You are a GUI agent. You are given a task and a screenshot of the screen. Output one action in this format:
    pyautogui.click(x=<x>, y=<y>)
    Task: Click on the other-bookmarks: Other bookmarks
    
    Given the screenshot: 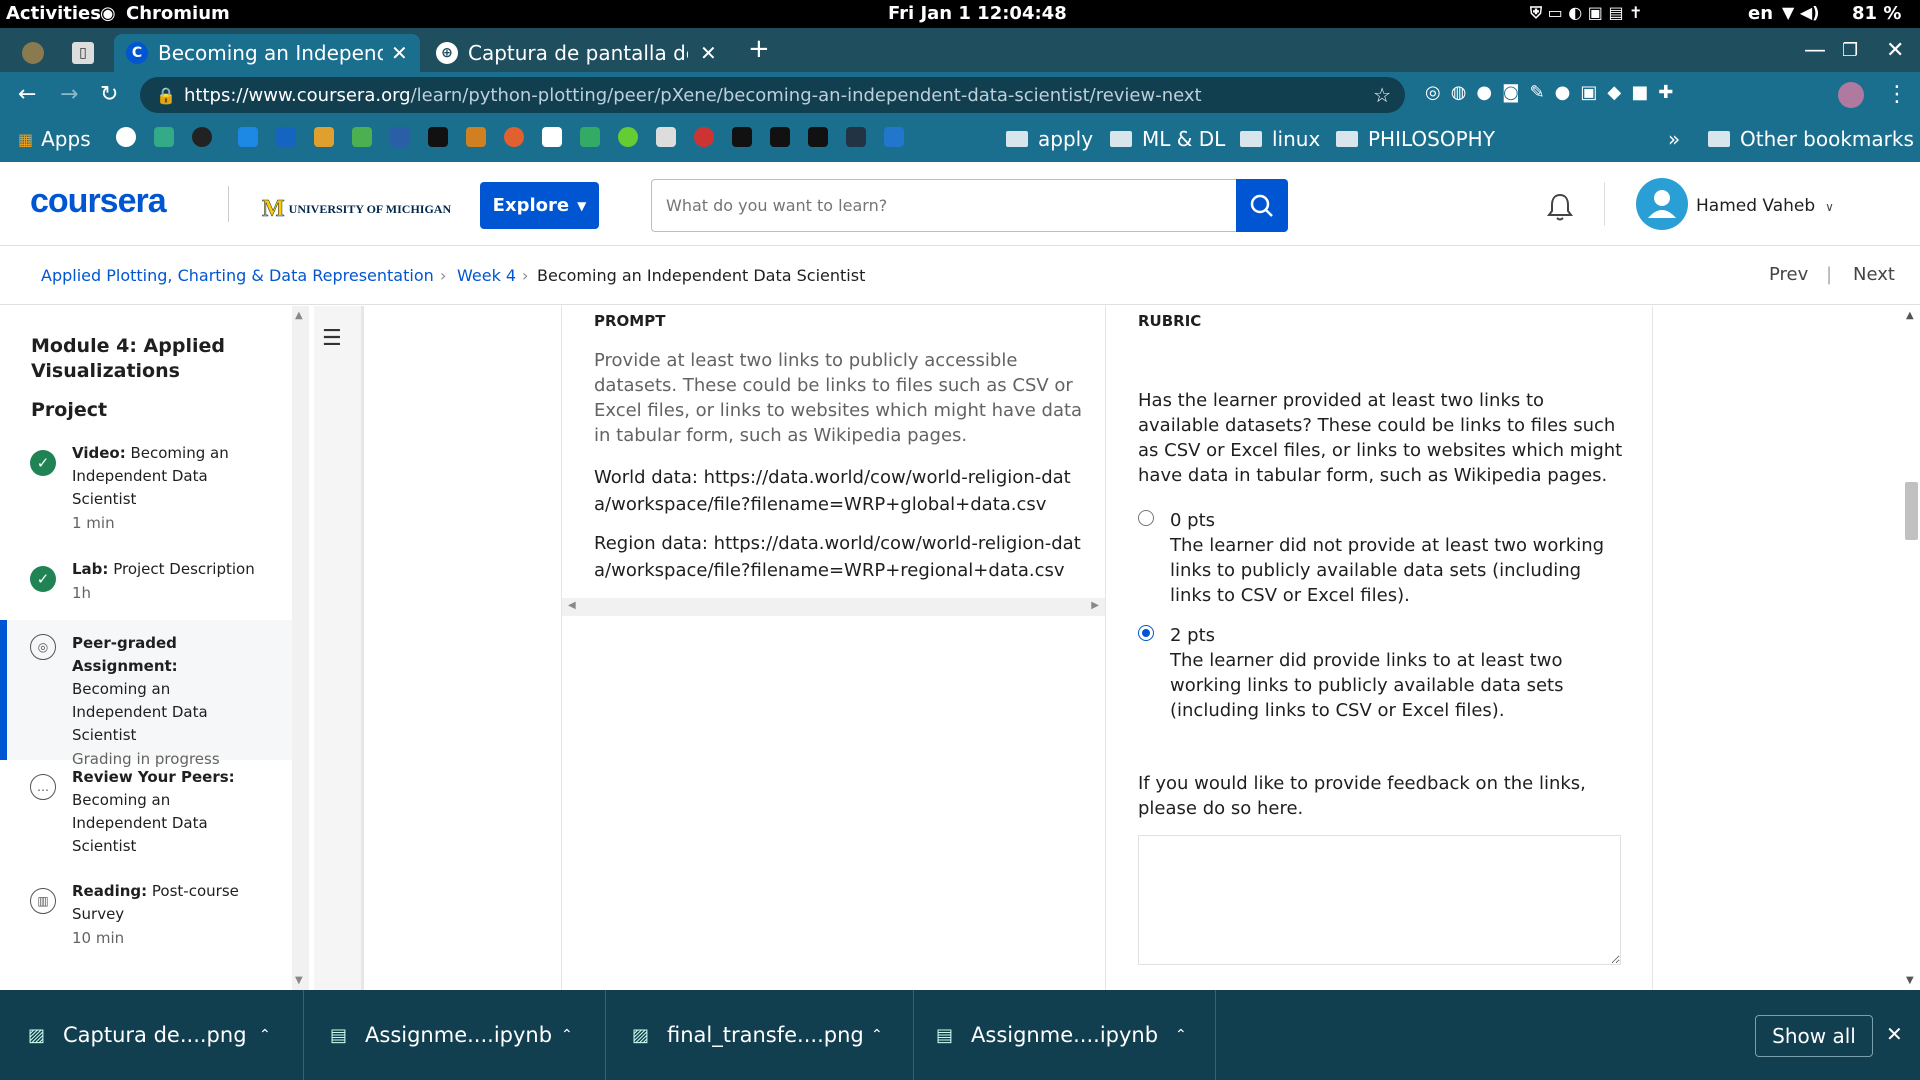 What is the action you would take?
    pyautogui.click(x=1811, y=139)
    